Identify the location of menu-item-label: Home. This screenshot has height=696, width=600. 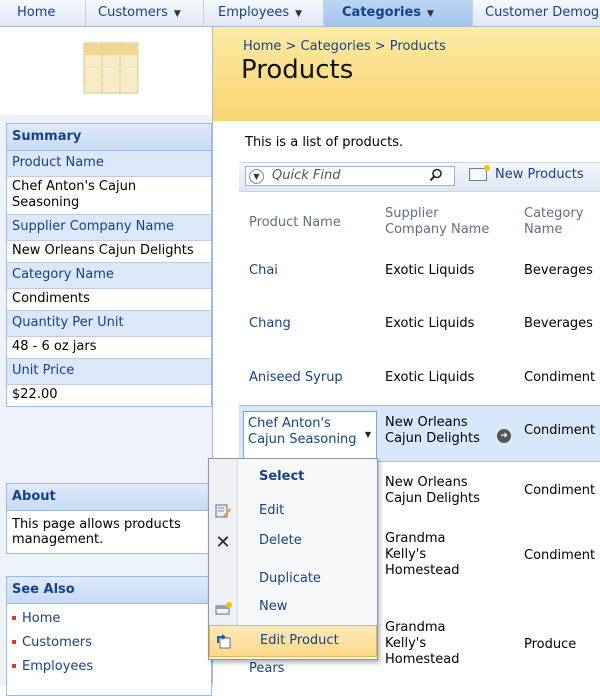
(36, 12).